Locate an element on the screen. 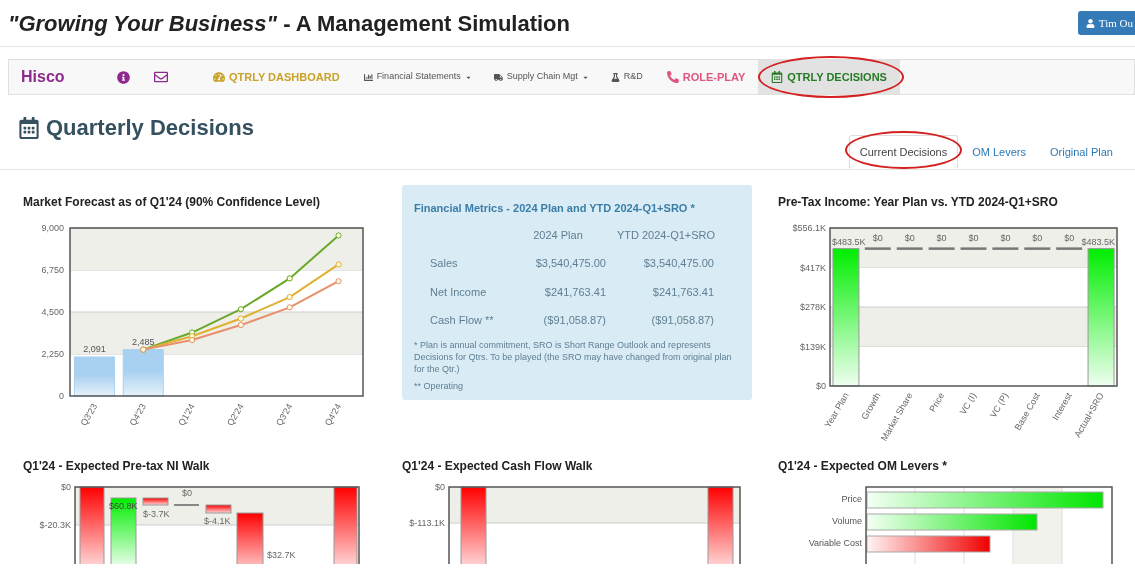 The width and height of the screenshot is (1135, 574). panel-title: Financial Metrics - 2024 Plan and YTD 2024-Q1+SRO * is located at coordinates (555, 208).